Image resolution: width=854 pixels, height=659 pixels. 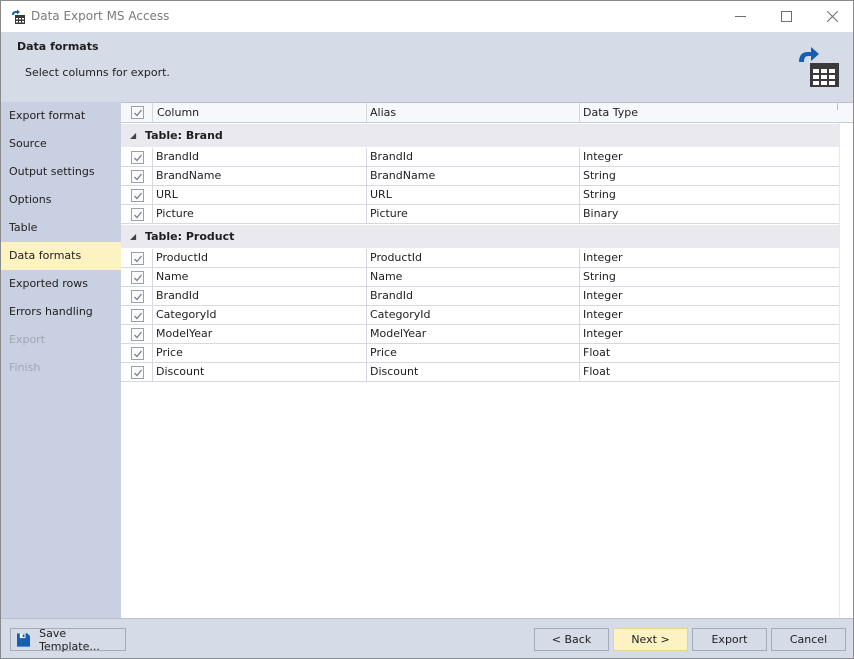 I want to click on column-name-cell: Name, so click(x=172, y=277).